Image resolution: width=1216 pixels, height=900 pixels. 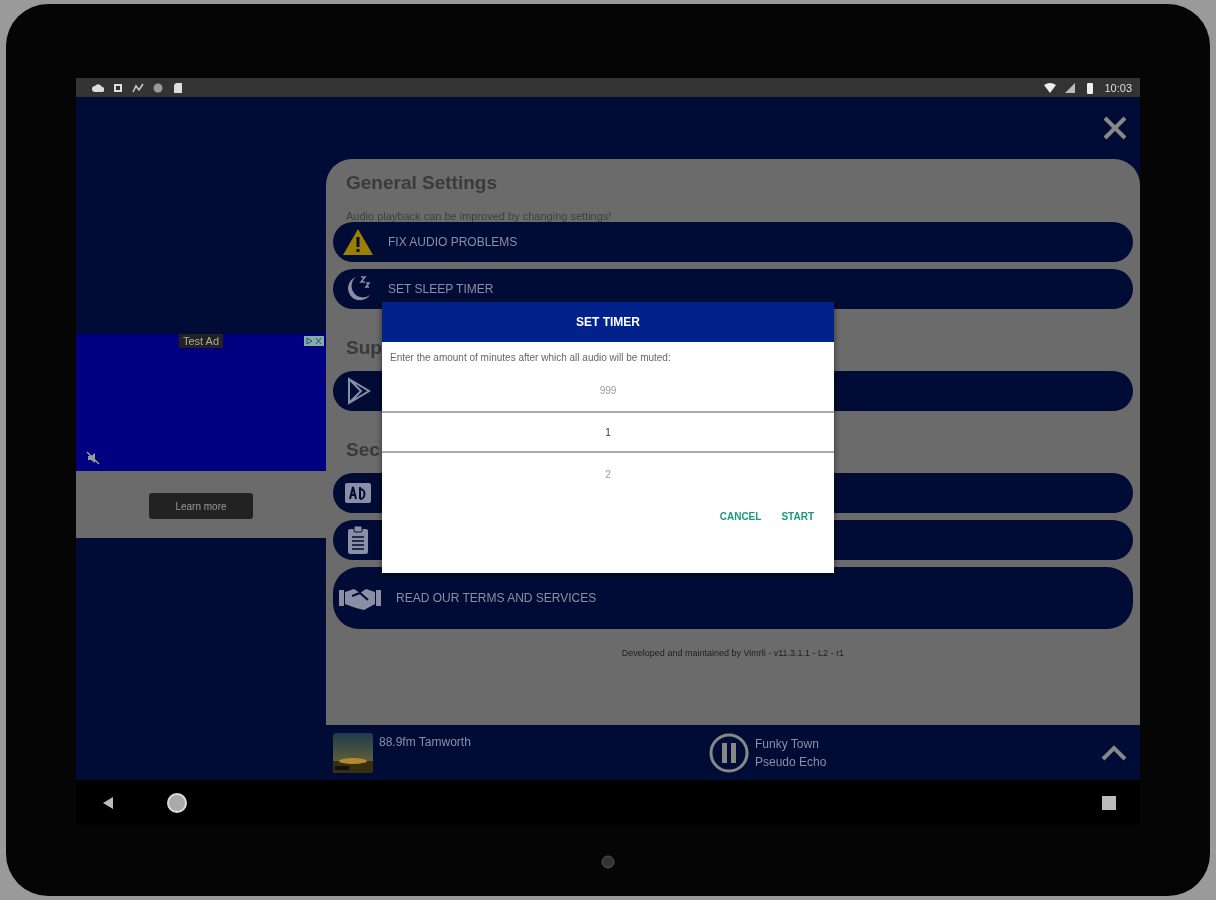 I want to click on row-label: READ OUR TERMS AND SERVICES, so click(x=496, y=598).